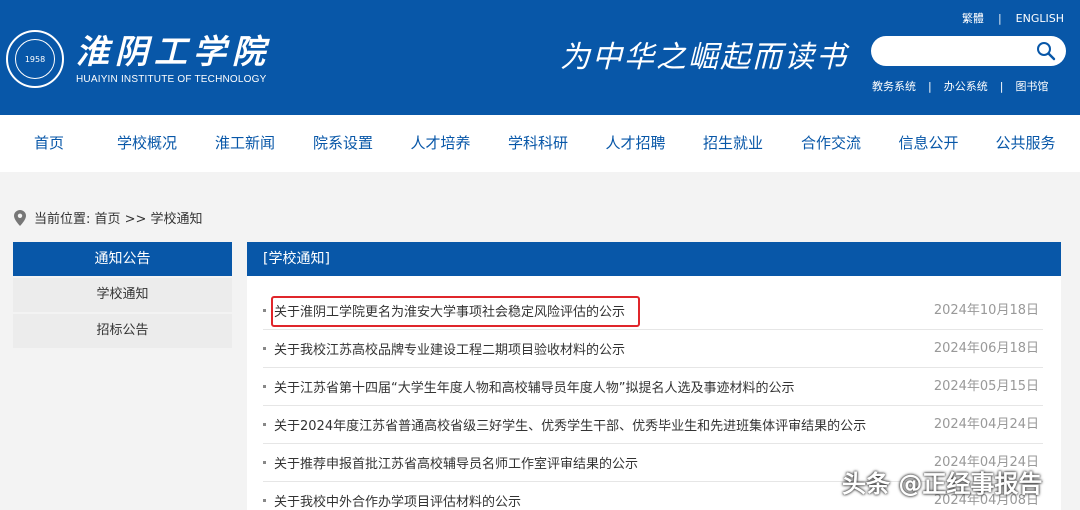 This screenshot has width=1080, height=510. Describe the element at coordinates (397, 500) in the screenshot. I see `notice-title: 关于我校中外合作办学项目评估材料的公示` at that location.